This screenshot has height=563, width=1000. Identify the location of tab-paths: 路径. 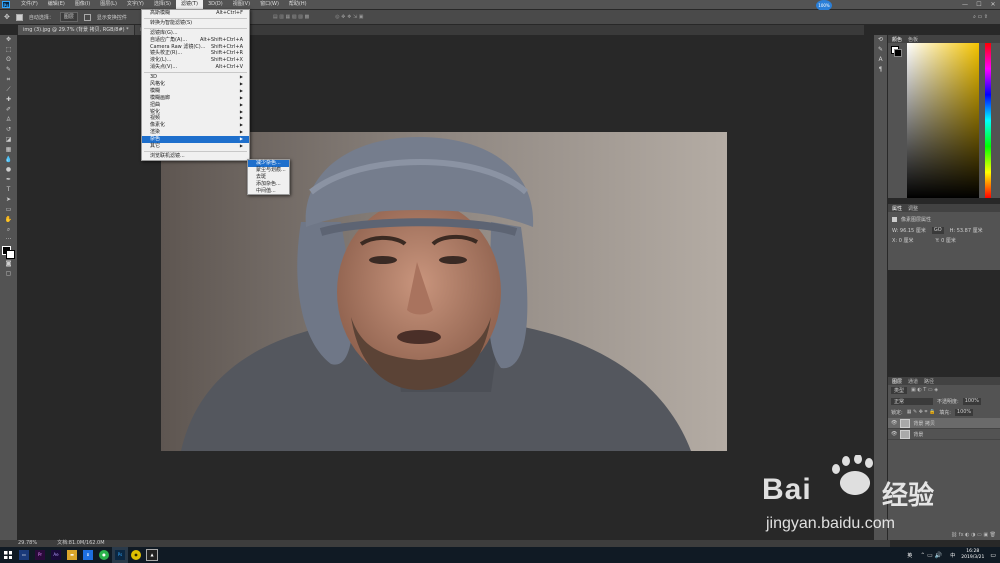
(929, 381).